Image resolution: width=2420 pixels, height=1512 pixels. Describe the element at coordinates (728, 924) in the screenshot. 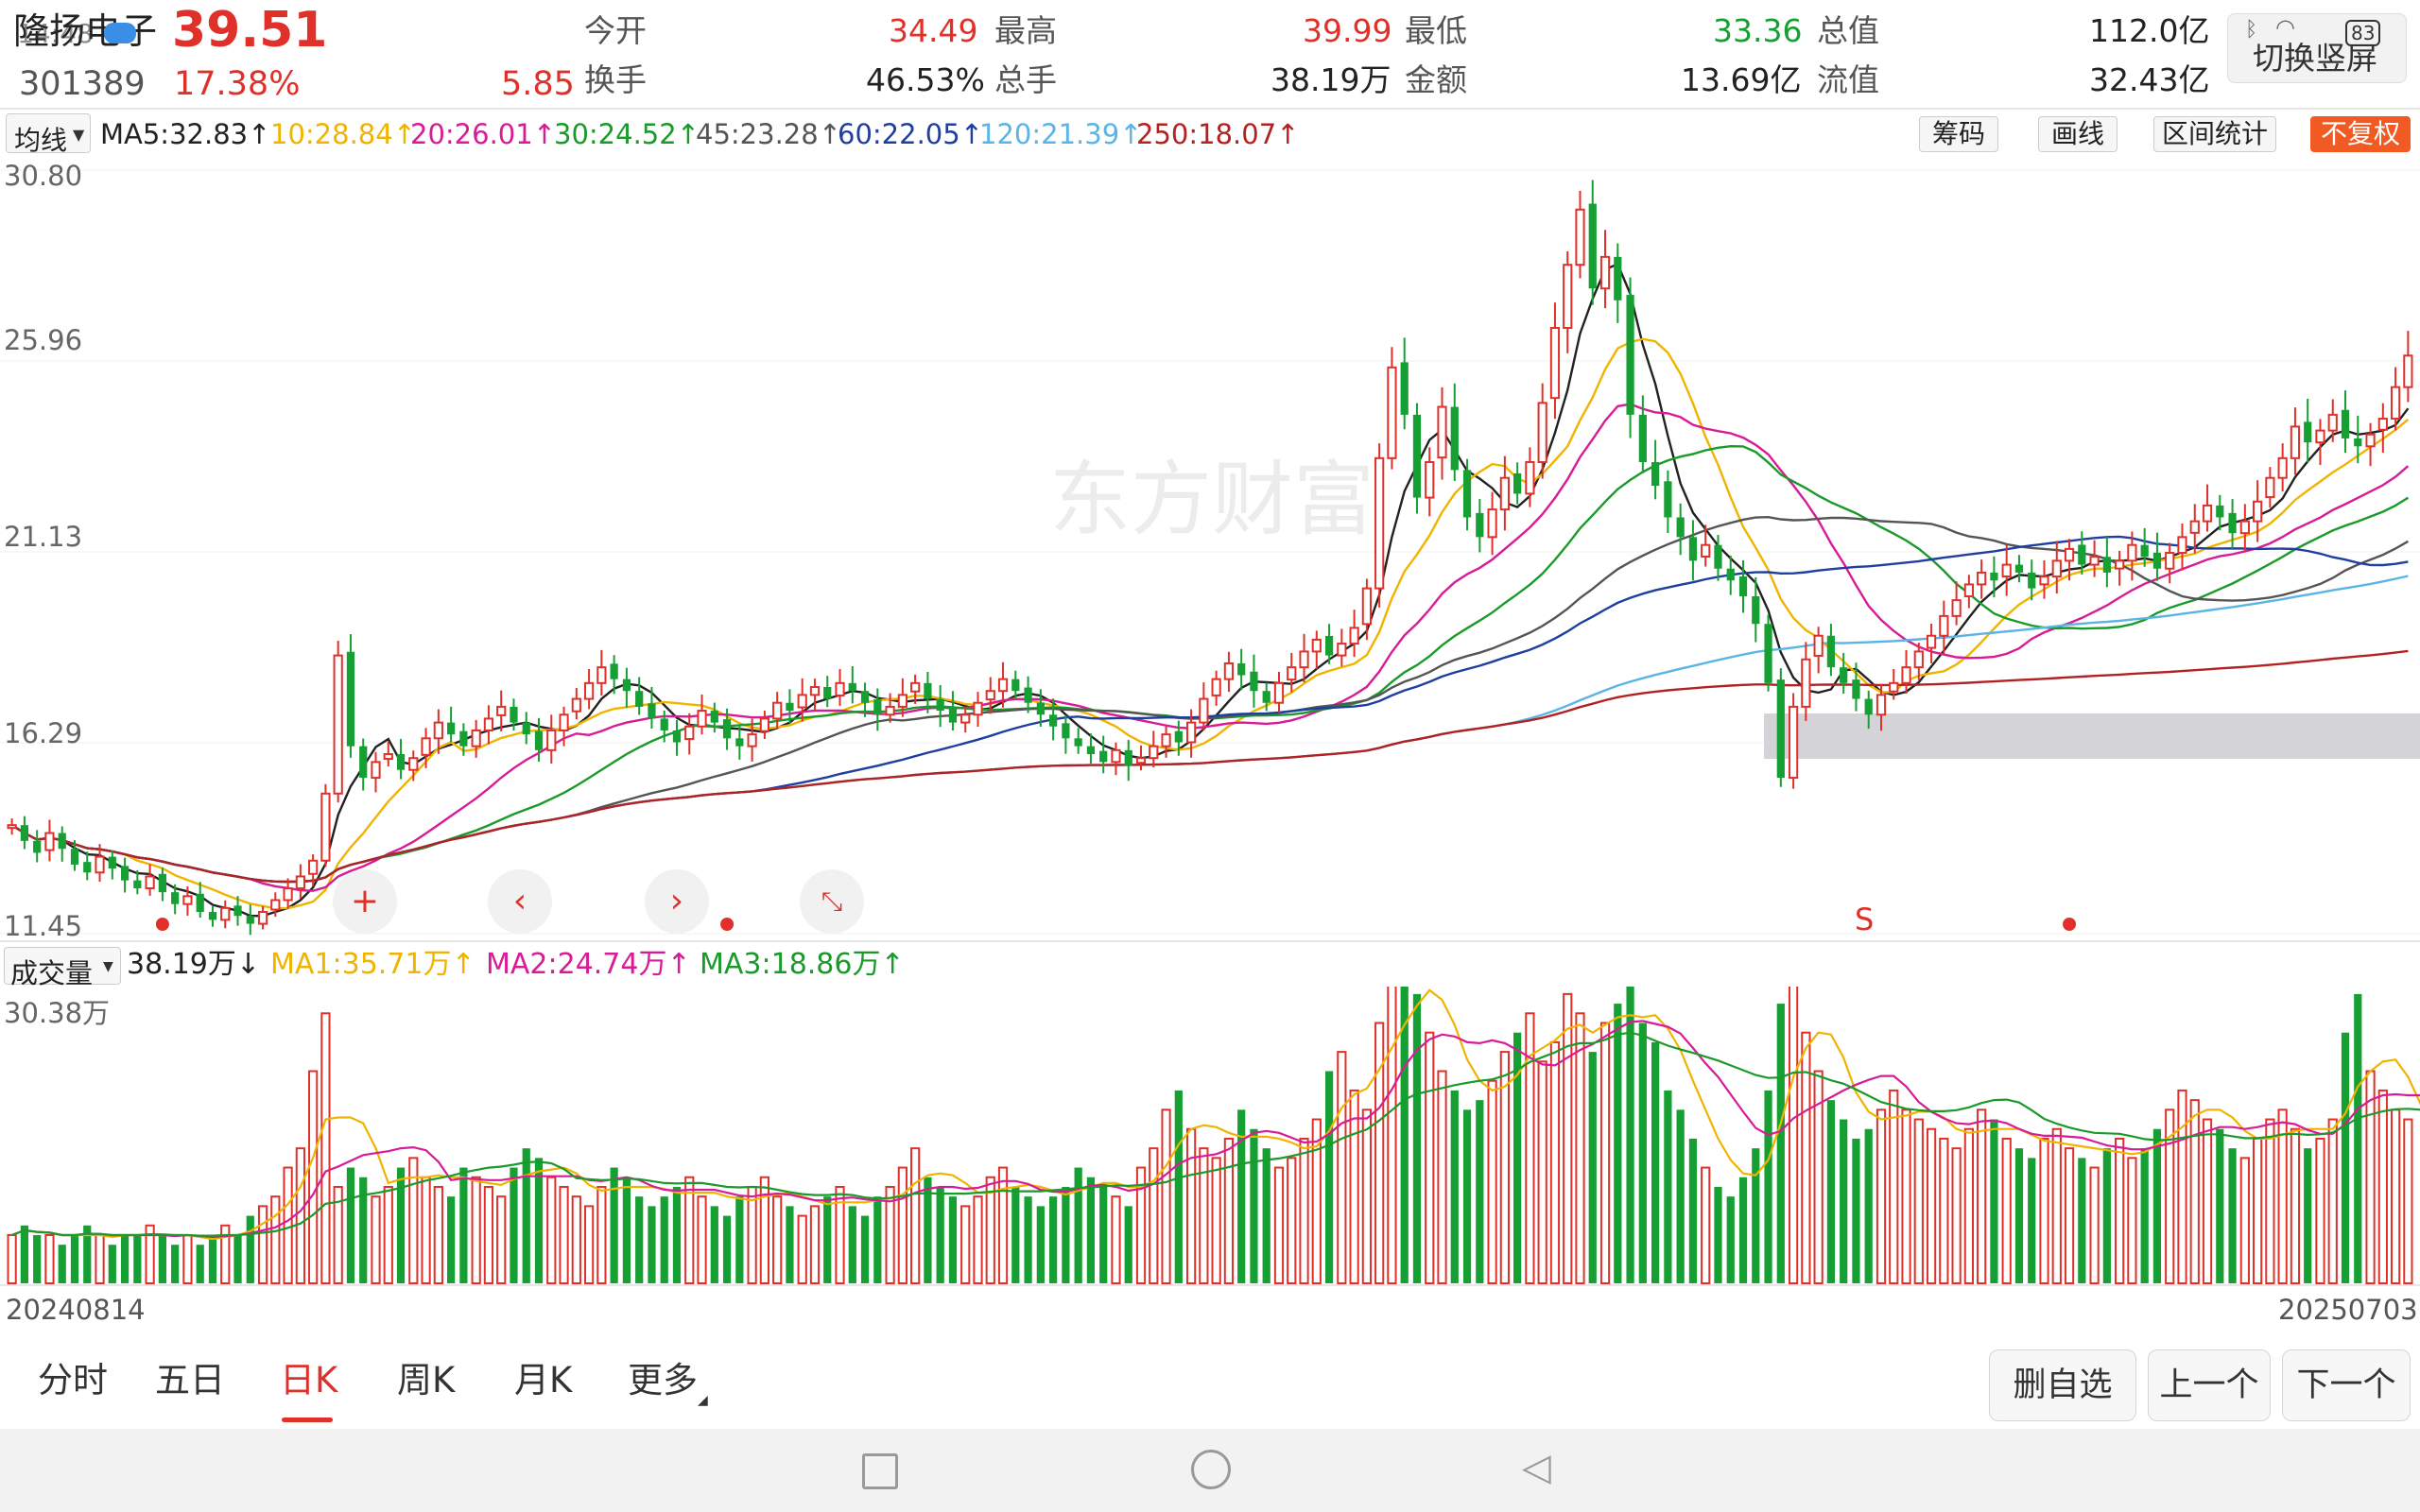

I see `signal-dot` at that location.